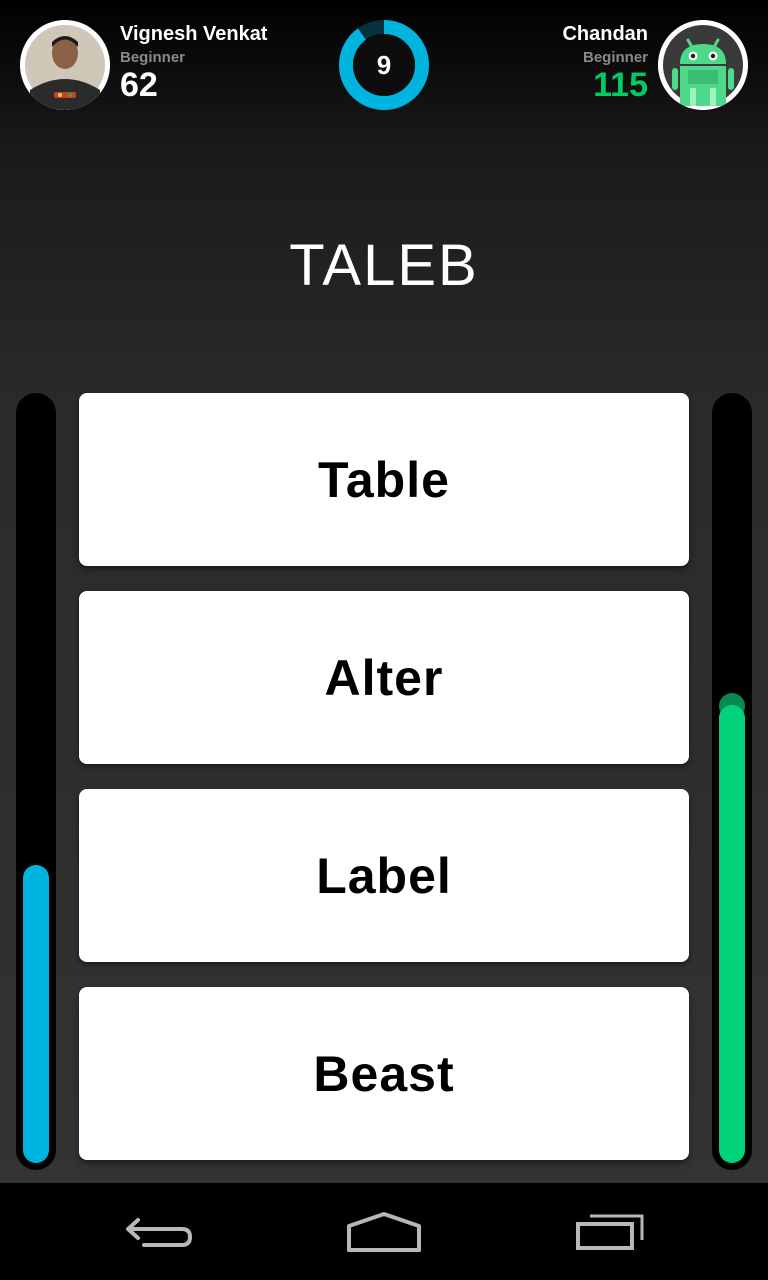 The width and height of the screenshot is (768, 1280). What do you see at coordinates (153, 57) in the screenshot?
I see `player-left-level: Beginner` at bounding box center [153, 57].